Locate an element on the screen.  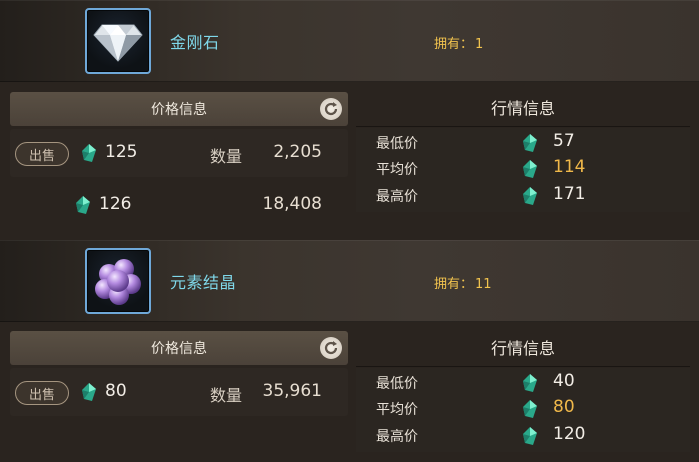
avg-price-value: 80 is located at coordinates (564, 407).